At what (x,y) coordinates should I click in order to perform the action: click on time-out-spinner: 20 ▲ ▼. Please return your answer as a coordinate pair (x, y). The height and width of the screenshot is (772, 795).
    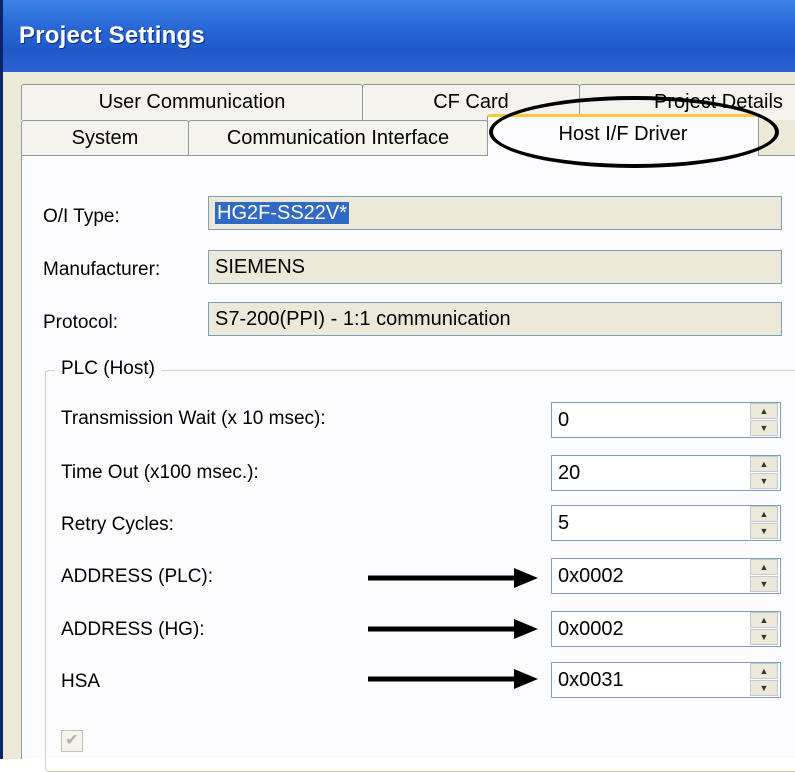
    Looking at the image, I should click on (666, 473).